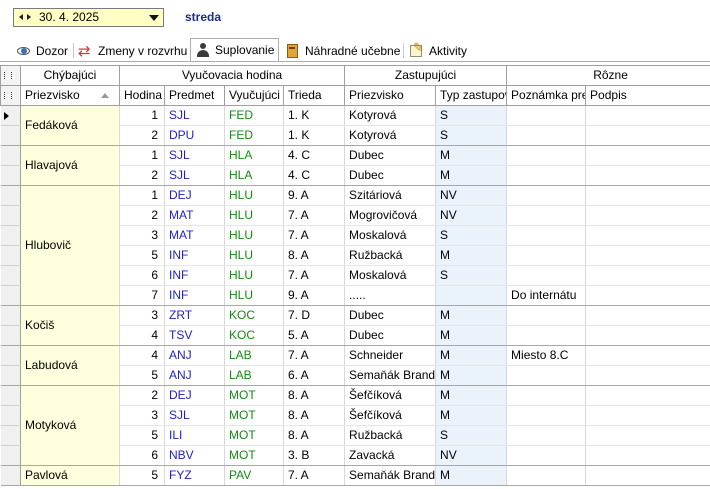  I want to click on cell-absent-teacher: Fedáková, so click(70, 125).